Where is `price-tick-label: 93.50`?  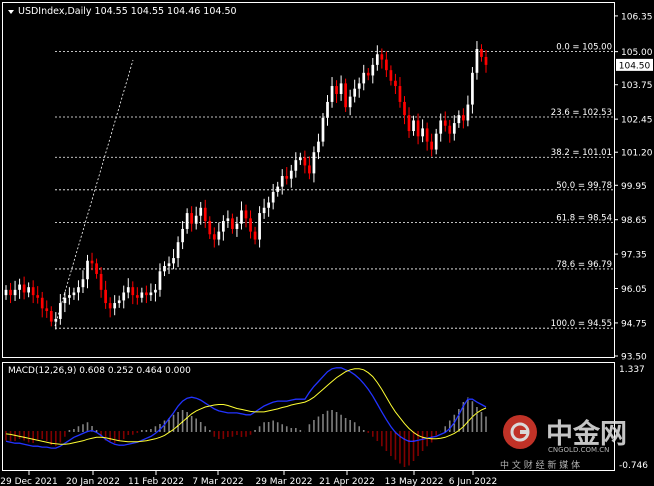
price-tick-label: 93.50 is located at coordinates (634, 358).